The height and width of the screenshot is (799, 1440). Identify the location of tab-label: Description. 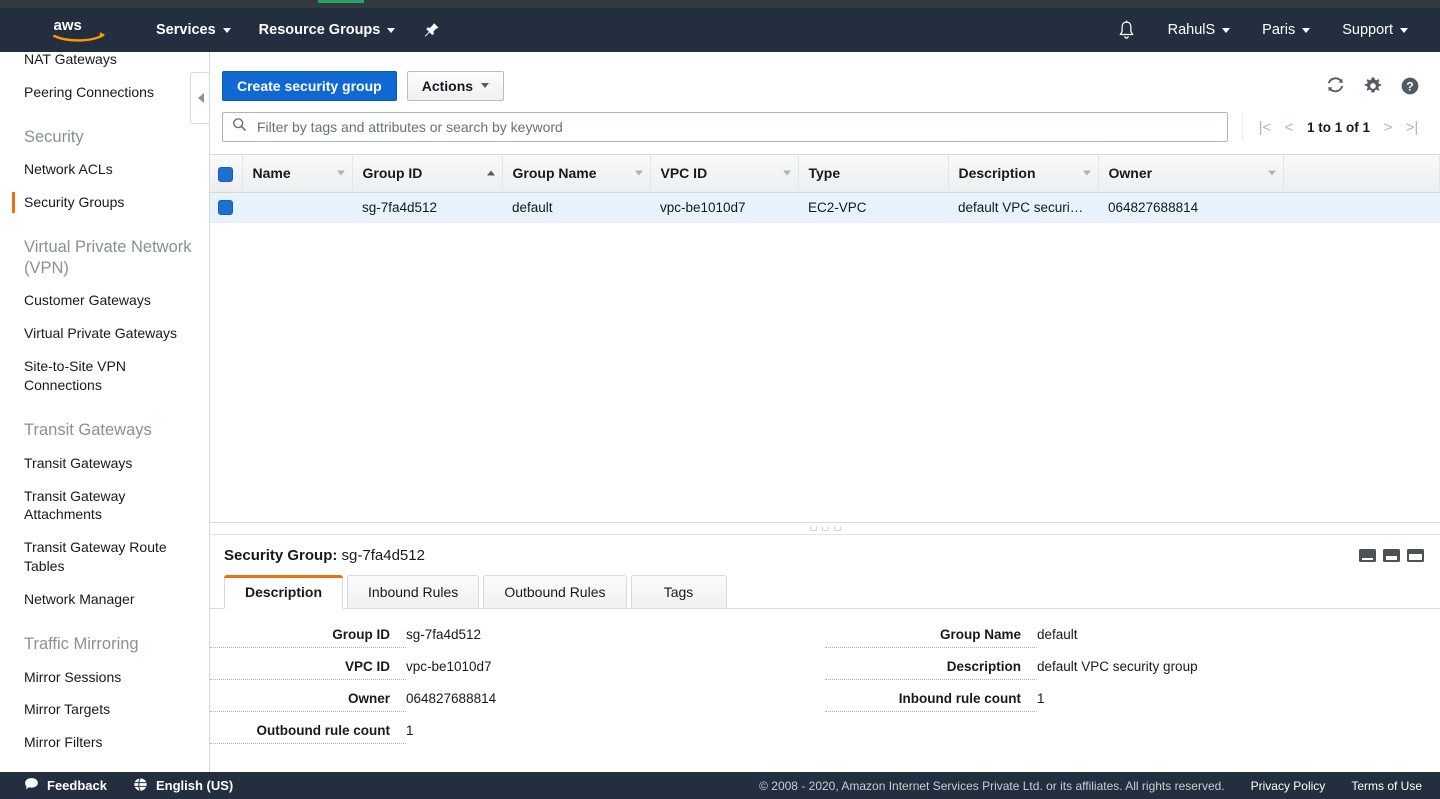
(284, 592).